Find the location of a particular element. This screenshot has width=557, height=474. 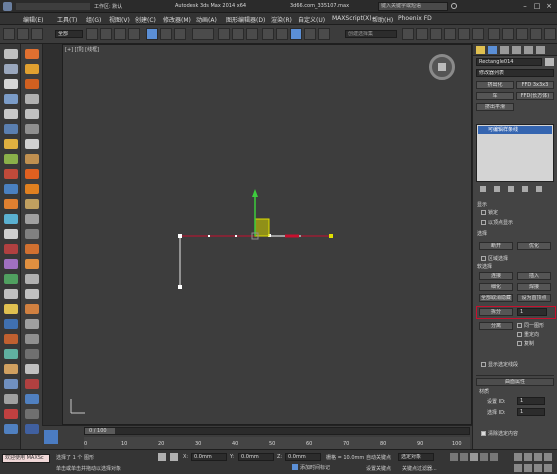

menu-item: 编辑(E) is located at coordinates (33, 19).